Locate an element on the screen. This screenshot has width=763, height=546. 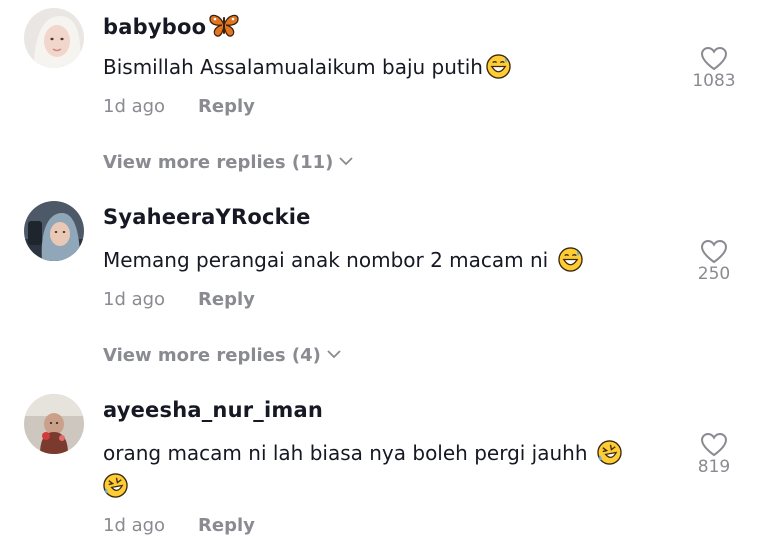
like-button: 819 is located at coordinates (714, 454).